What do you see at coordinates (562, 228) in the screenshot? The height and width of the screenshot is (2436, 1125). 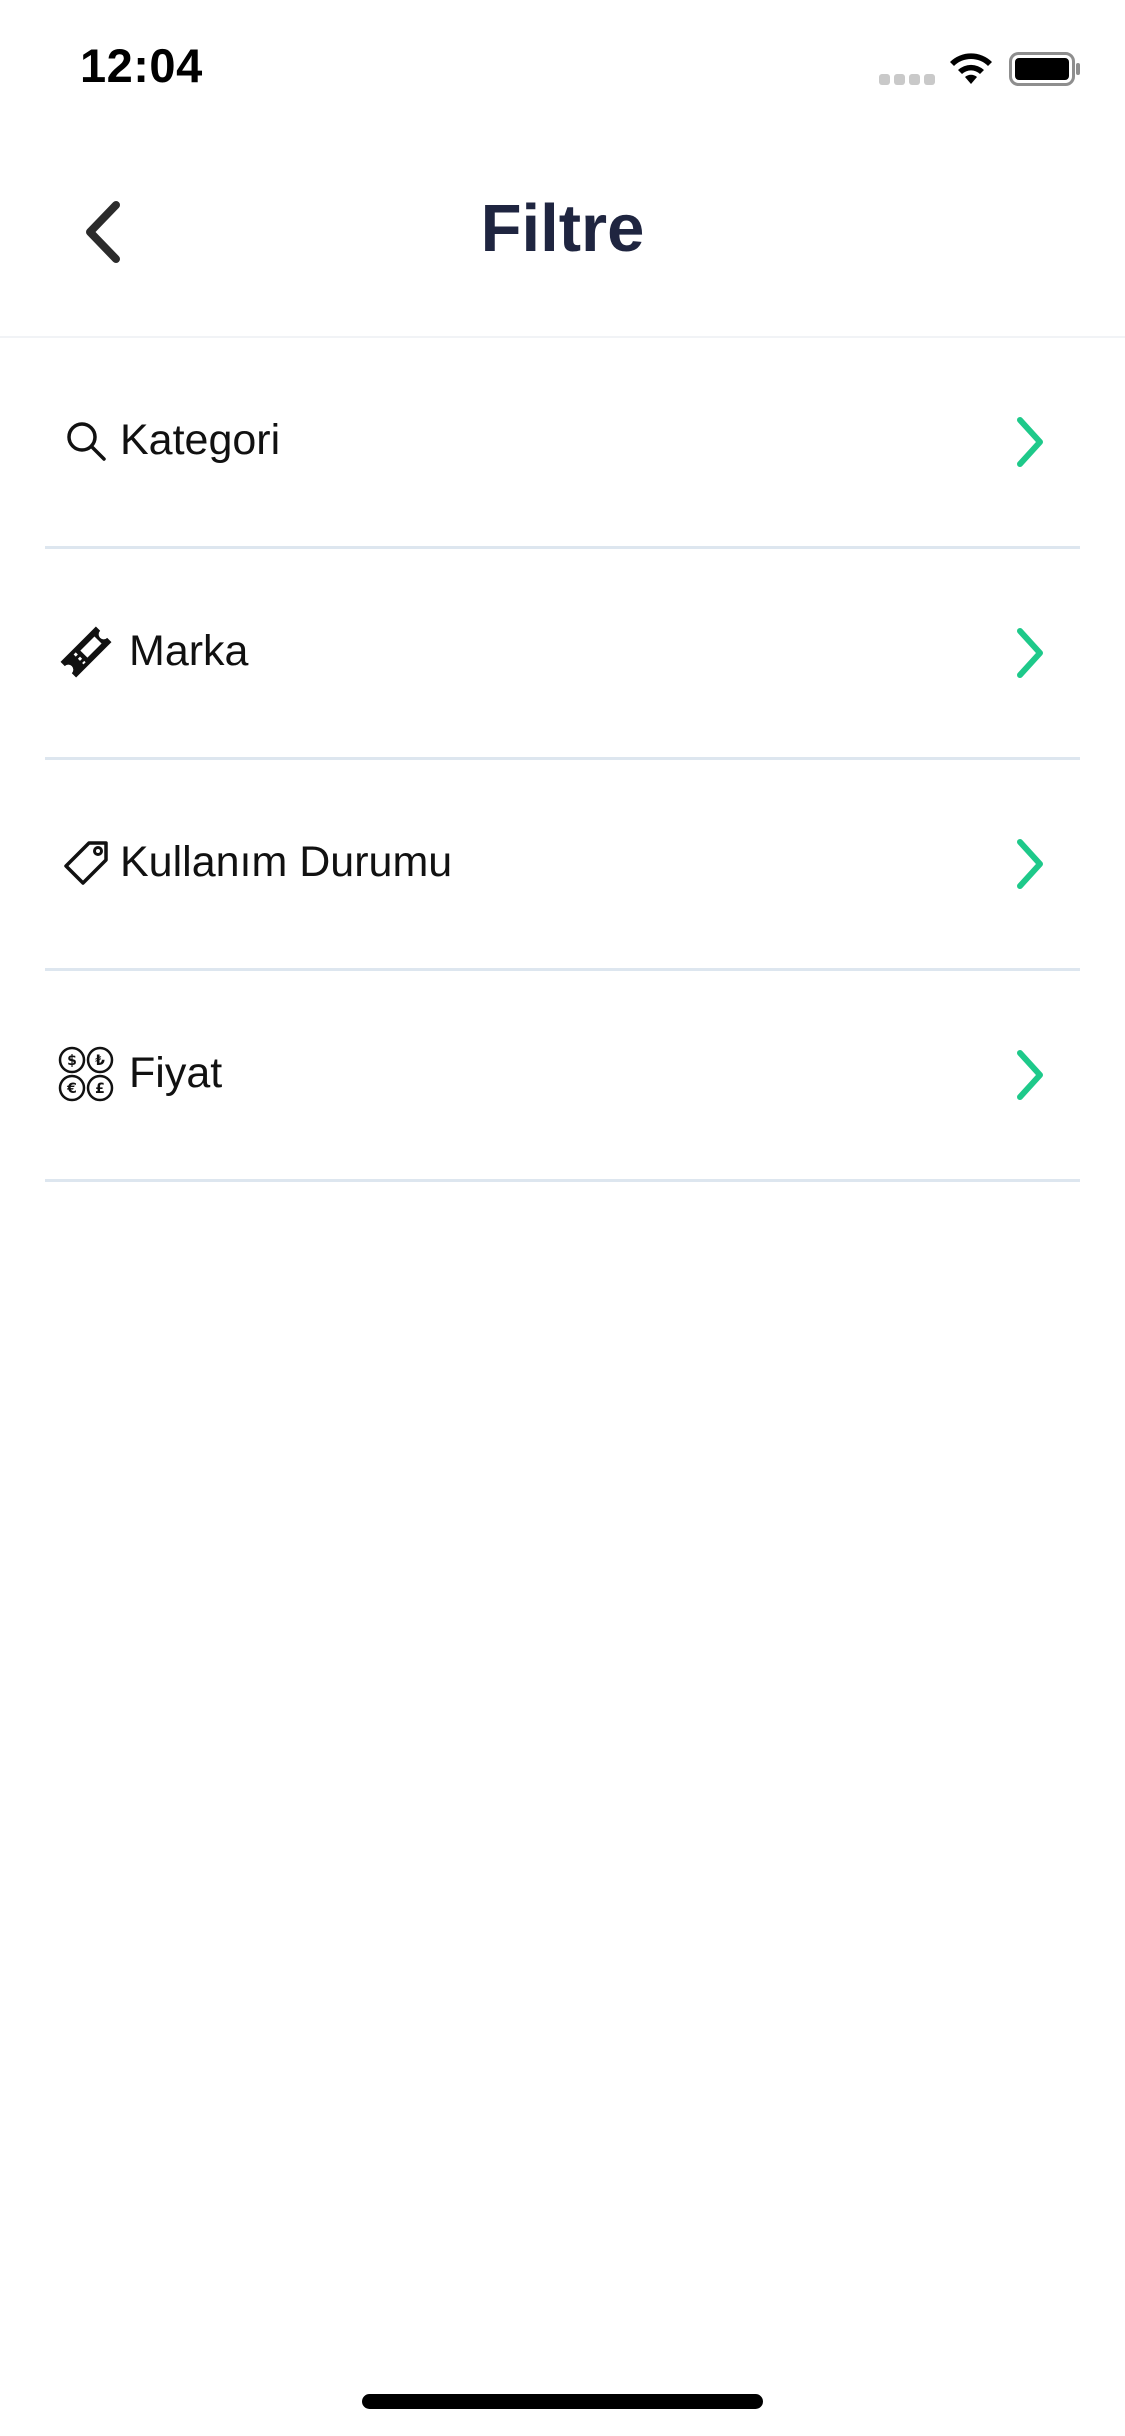 I see `page-title: Filtre` at bounding box center [562, 228].